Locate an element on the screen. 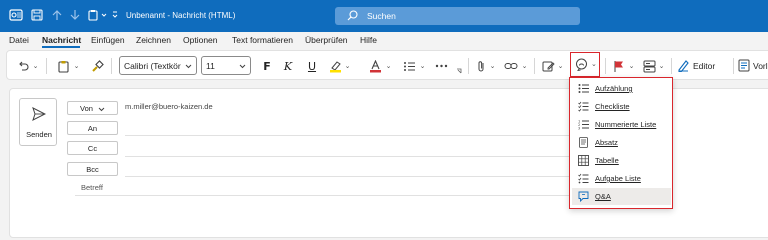 The width and height of the screenshot is (768, 240). customize-chevron-icon is located at coordinates (115, 15).